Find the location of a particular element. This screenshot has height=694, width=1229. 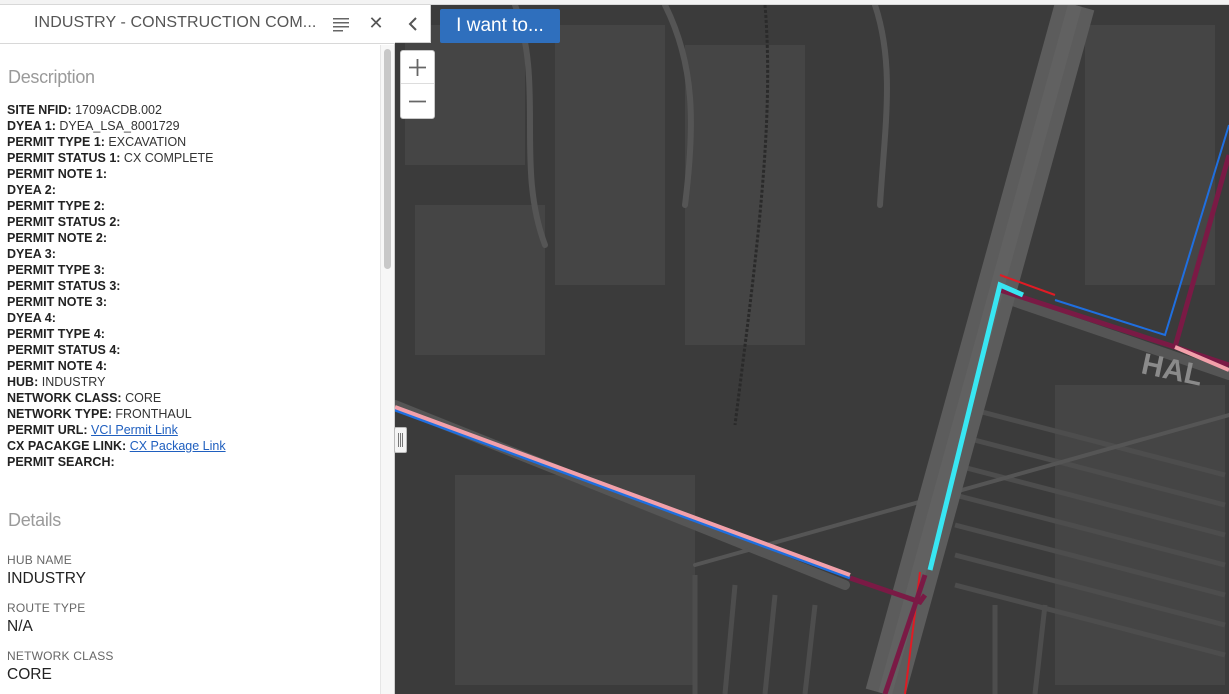

detail-field: ROUTE TYPE N/A is located at coordinates (46, 618).